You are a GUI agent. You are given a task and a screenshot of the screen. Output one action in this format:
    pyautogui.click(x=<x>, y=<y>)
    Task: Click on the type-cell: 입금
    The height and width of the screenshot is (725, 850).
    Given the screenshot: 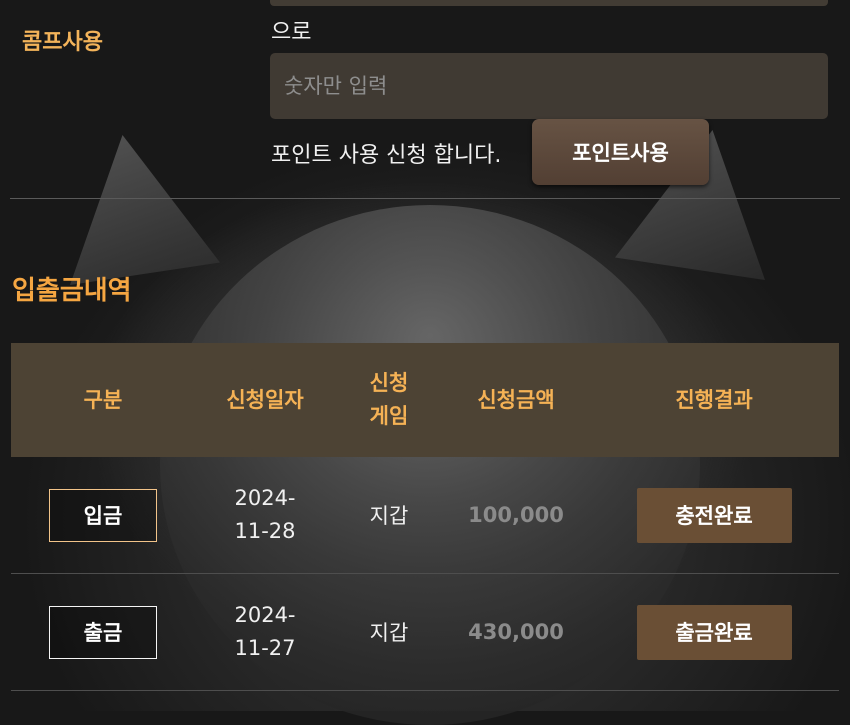 What is the action you would take?
    pyautogui.click(x=103, y=515)
    